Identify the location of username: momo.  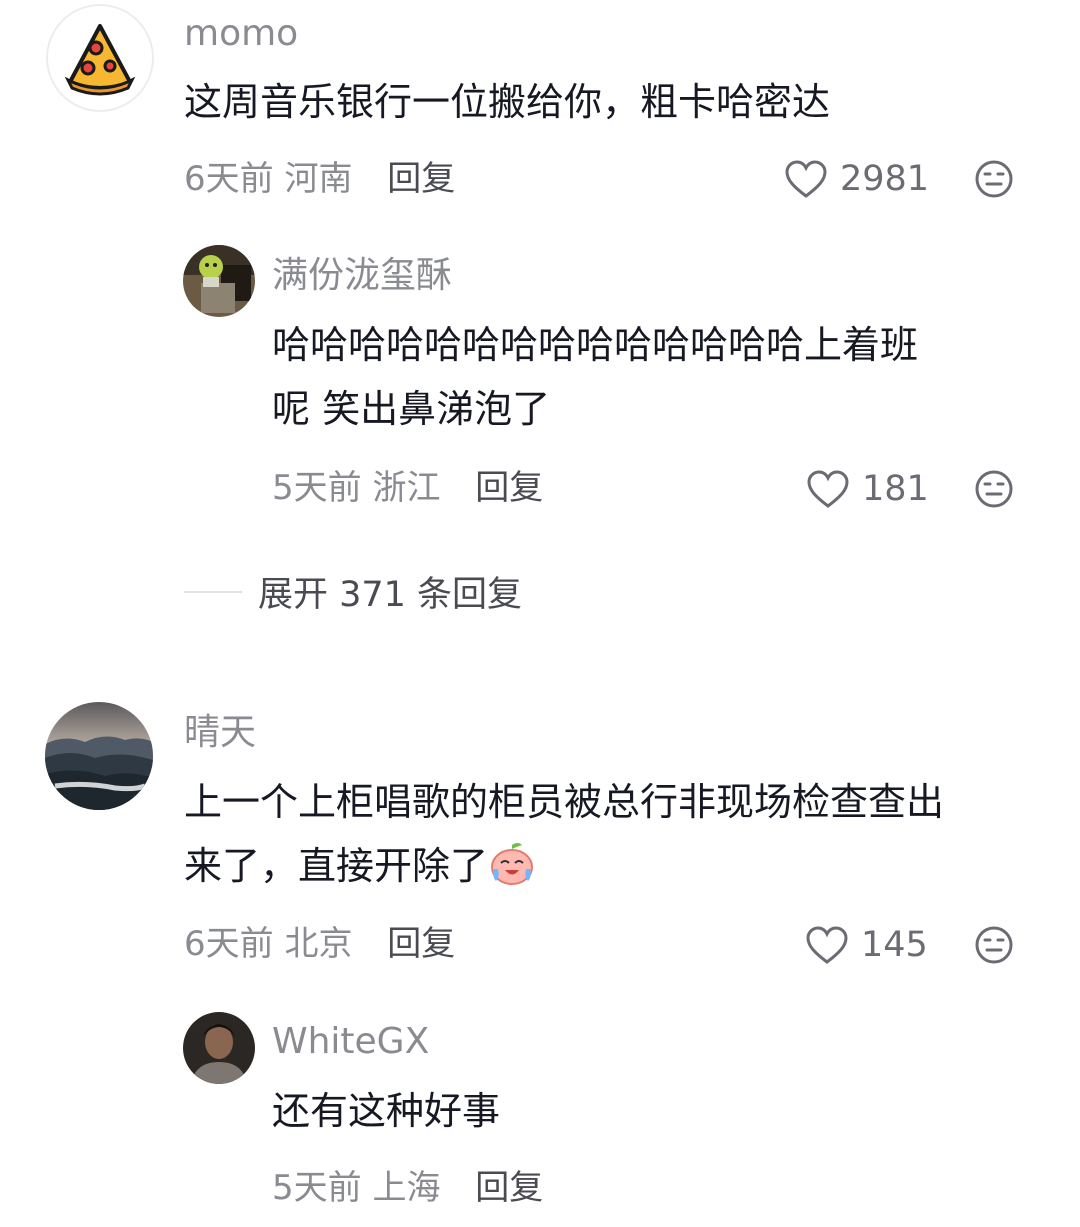
(241, 34).